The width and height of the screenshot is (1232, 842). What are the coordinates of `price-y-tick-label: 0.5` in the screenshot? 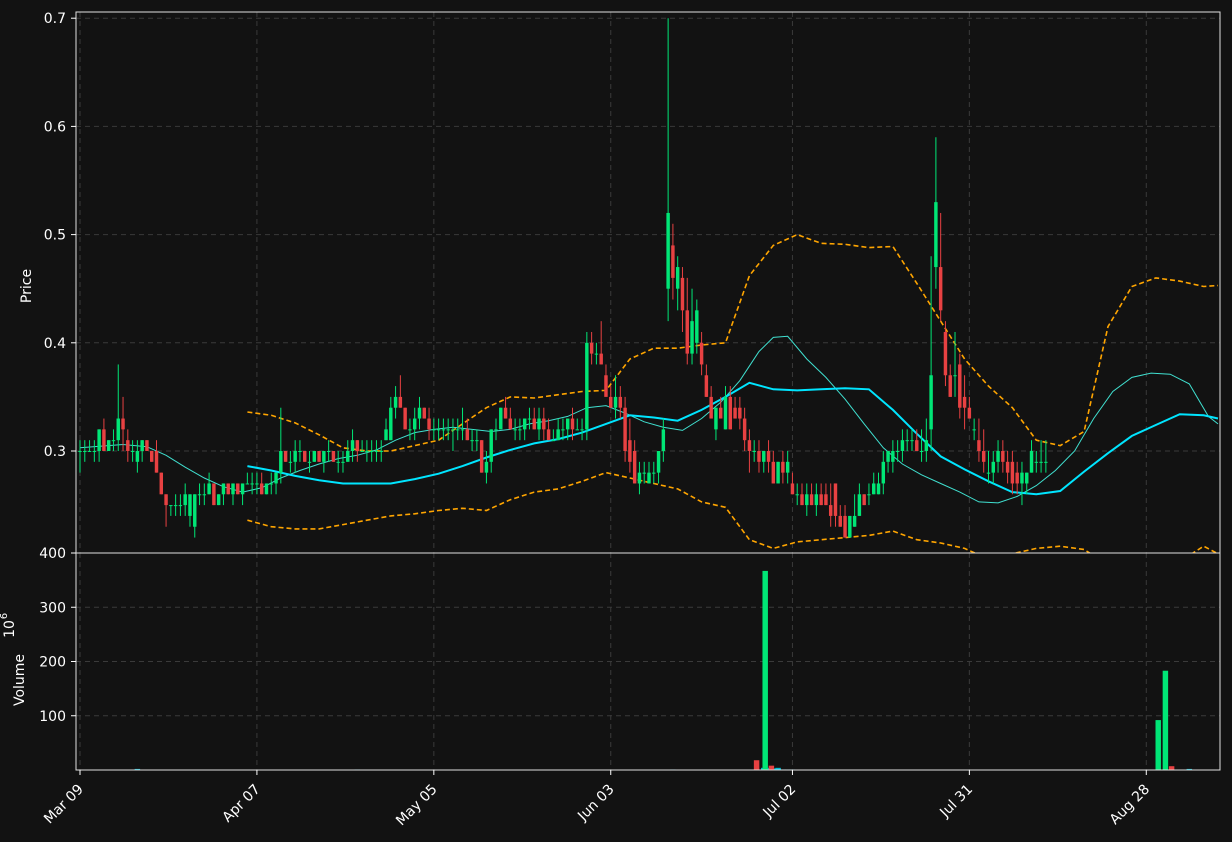 It's located at (55, 236).